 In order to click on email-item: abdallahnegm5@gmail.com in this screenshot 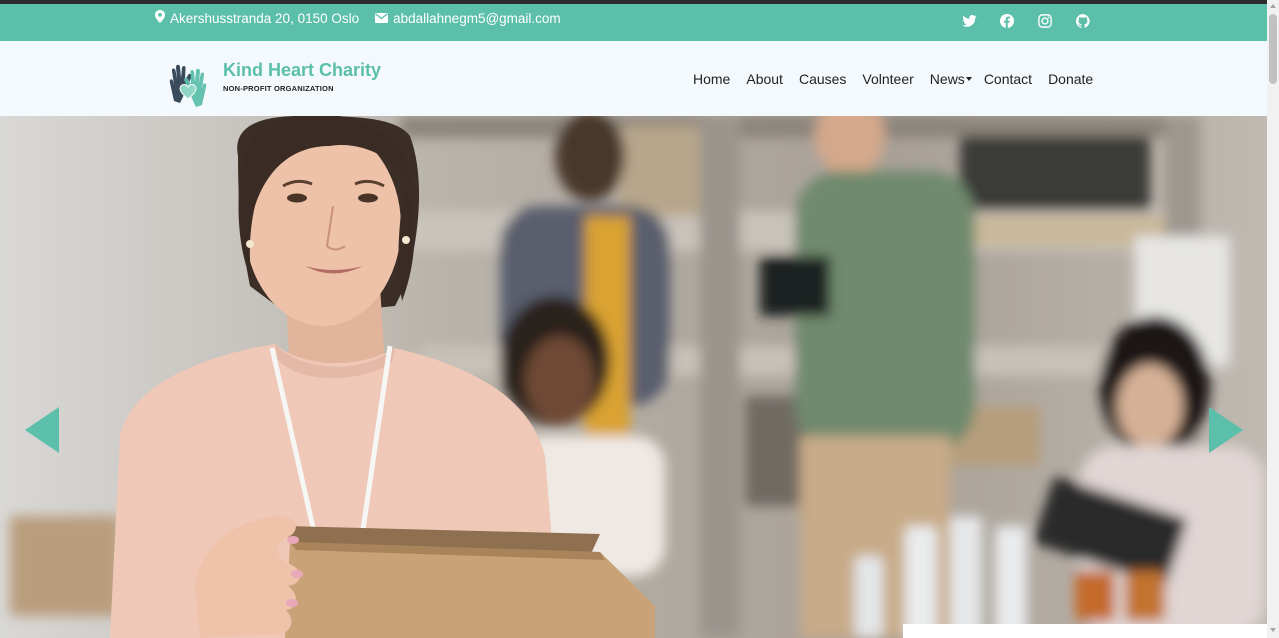, I will do `click(468, 18)`.